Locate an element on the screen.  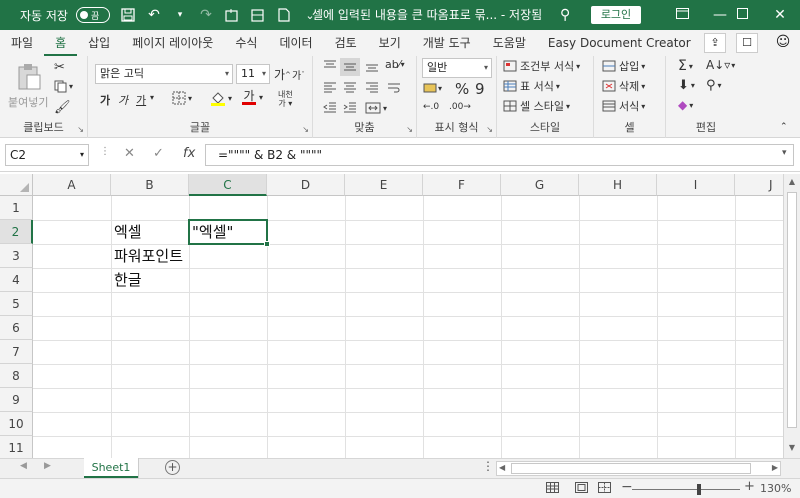
column-header-j: J is located at coordinates (759, 185).